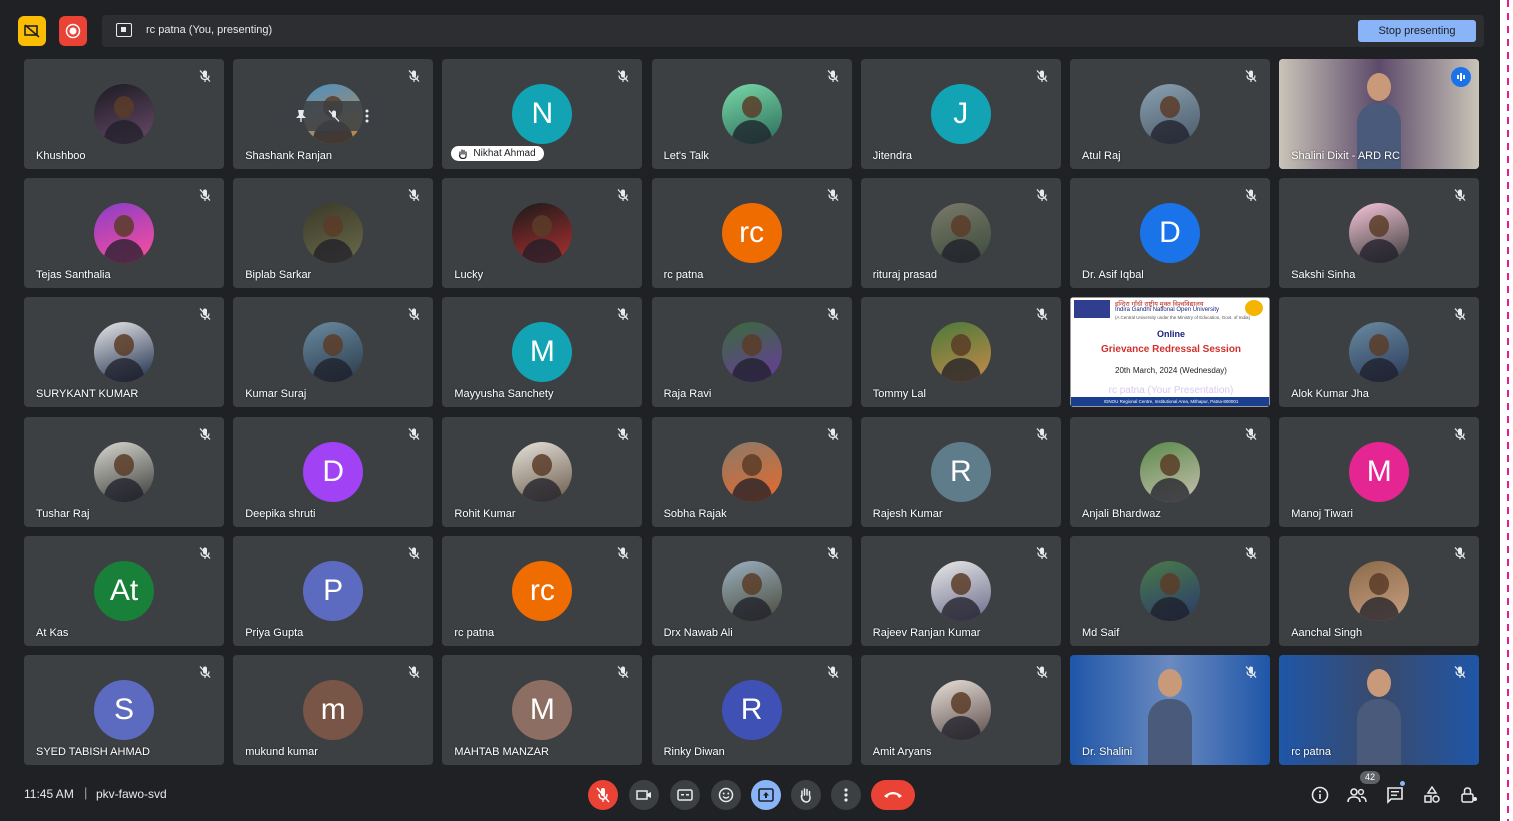 This screenshot has height=821, width=1513. I want to click on meeting-details-button, so click(1320, 795).